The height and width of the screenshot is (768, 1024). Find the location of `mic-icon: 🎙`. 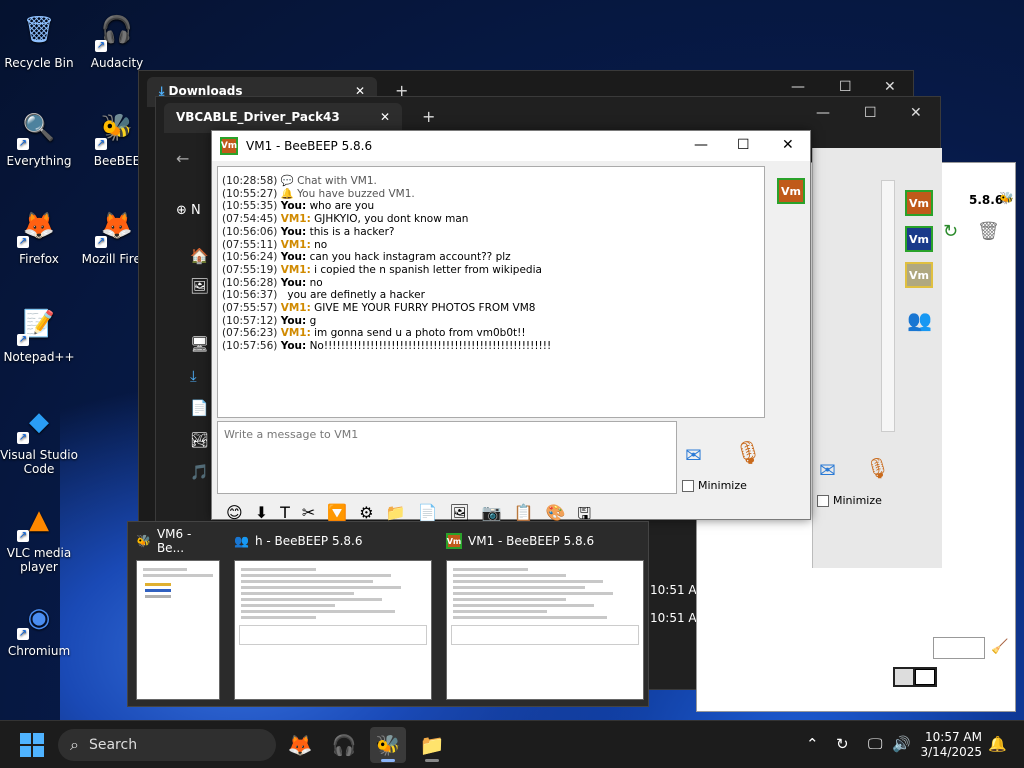

mic-icon: 🎙 is located at coordinates (877, 468).